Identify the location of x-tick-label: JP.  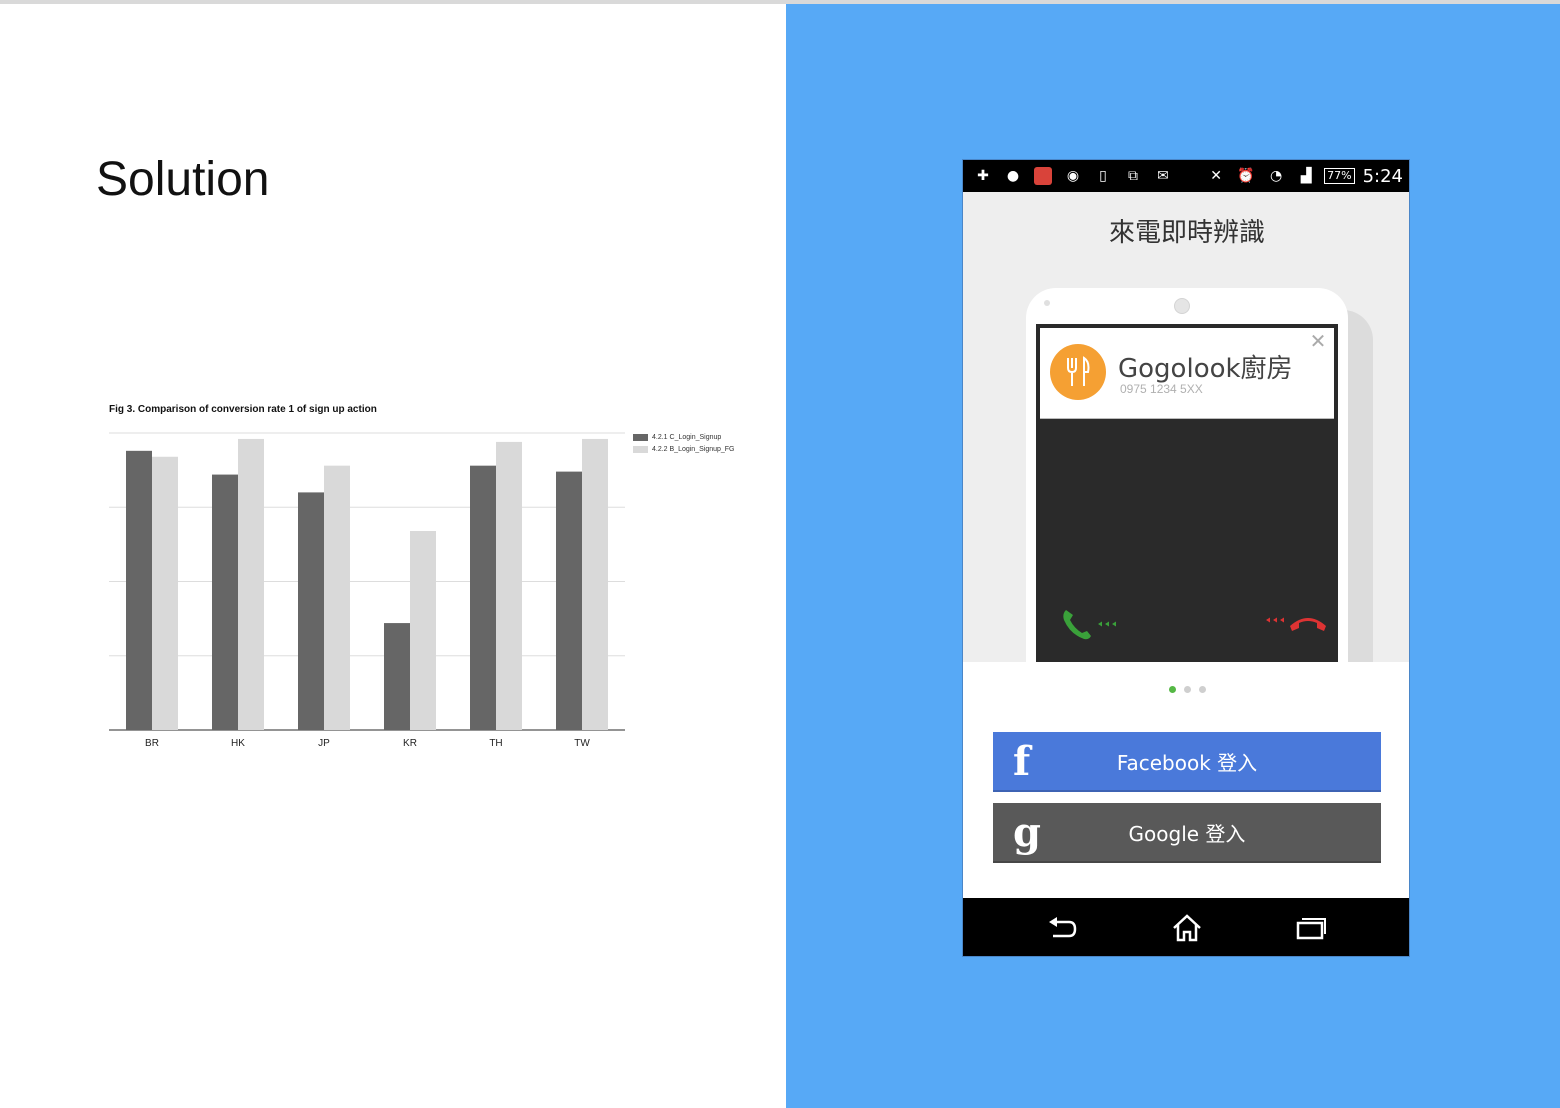
(324, 743).